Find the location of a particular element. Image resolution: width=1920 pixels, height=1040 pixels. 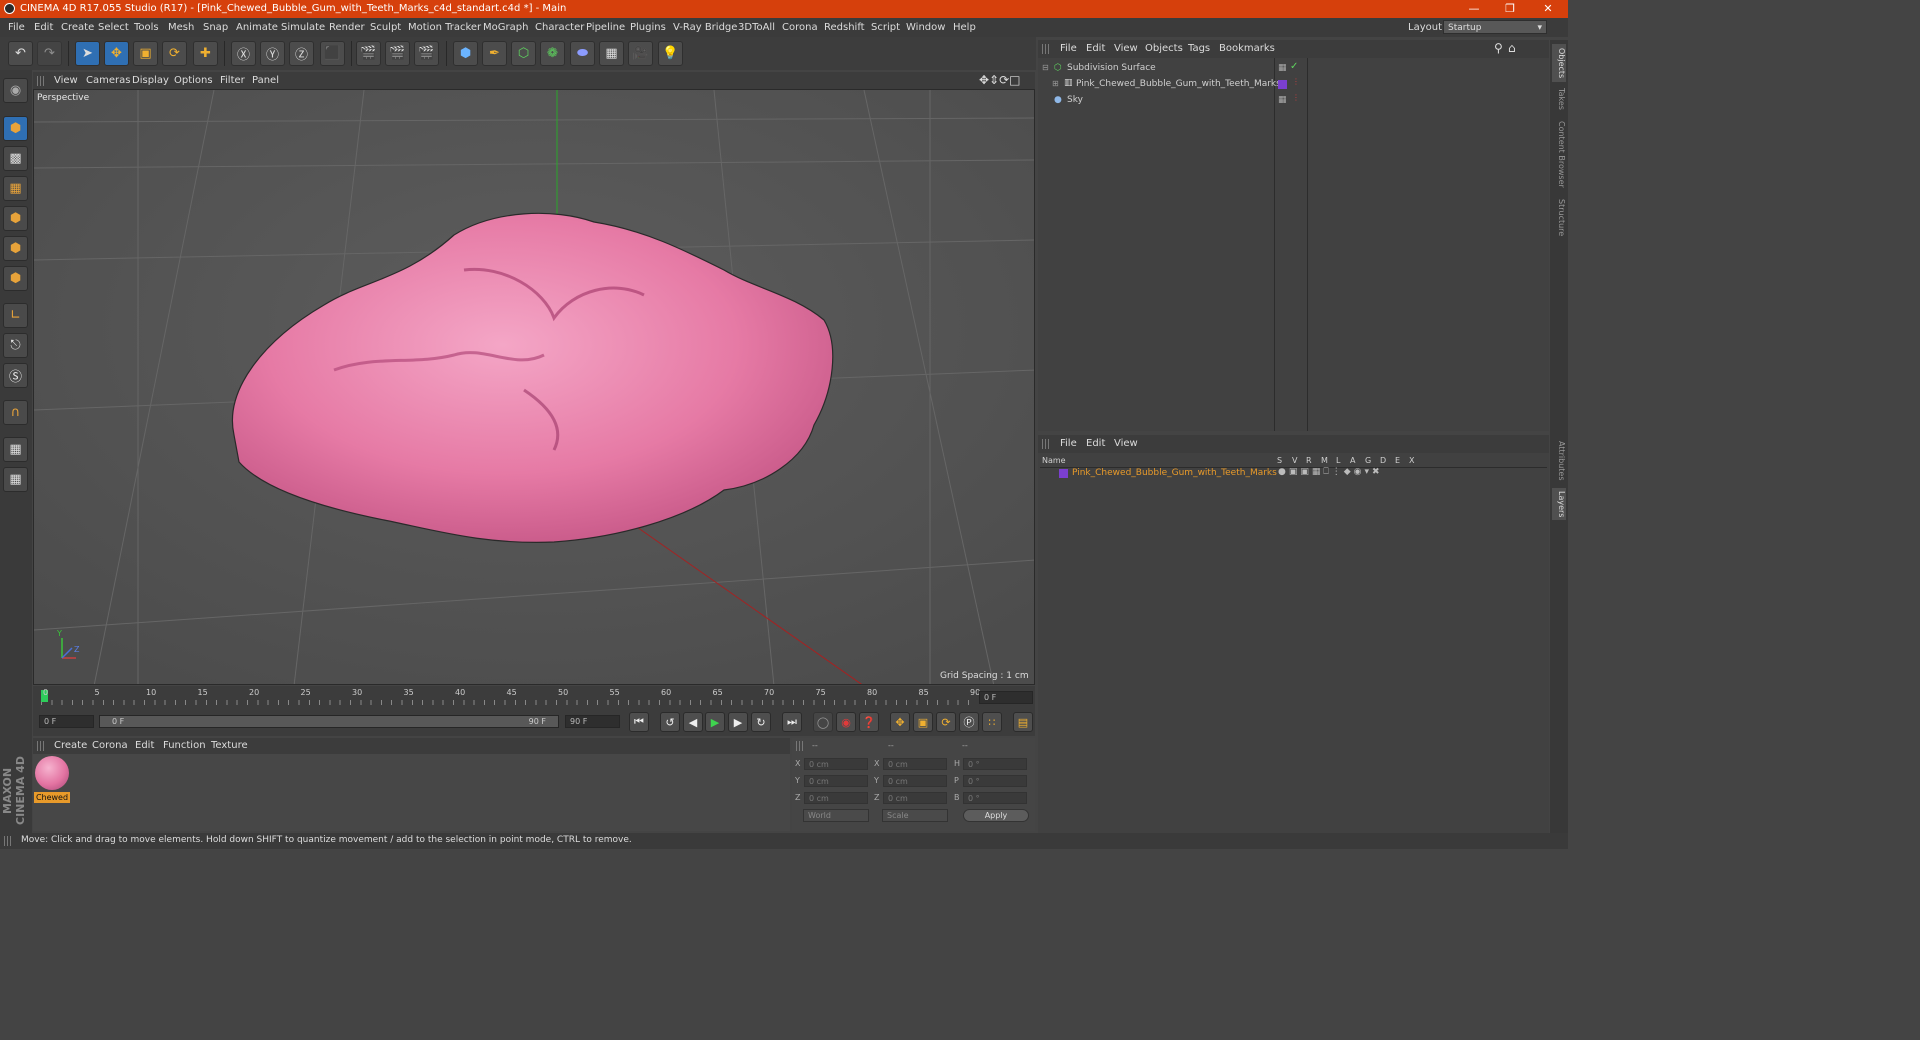

viewport-menu-view: View is located at coordinates (66, 80).